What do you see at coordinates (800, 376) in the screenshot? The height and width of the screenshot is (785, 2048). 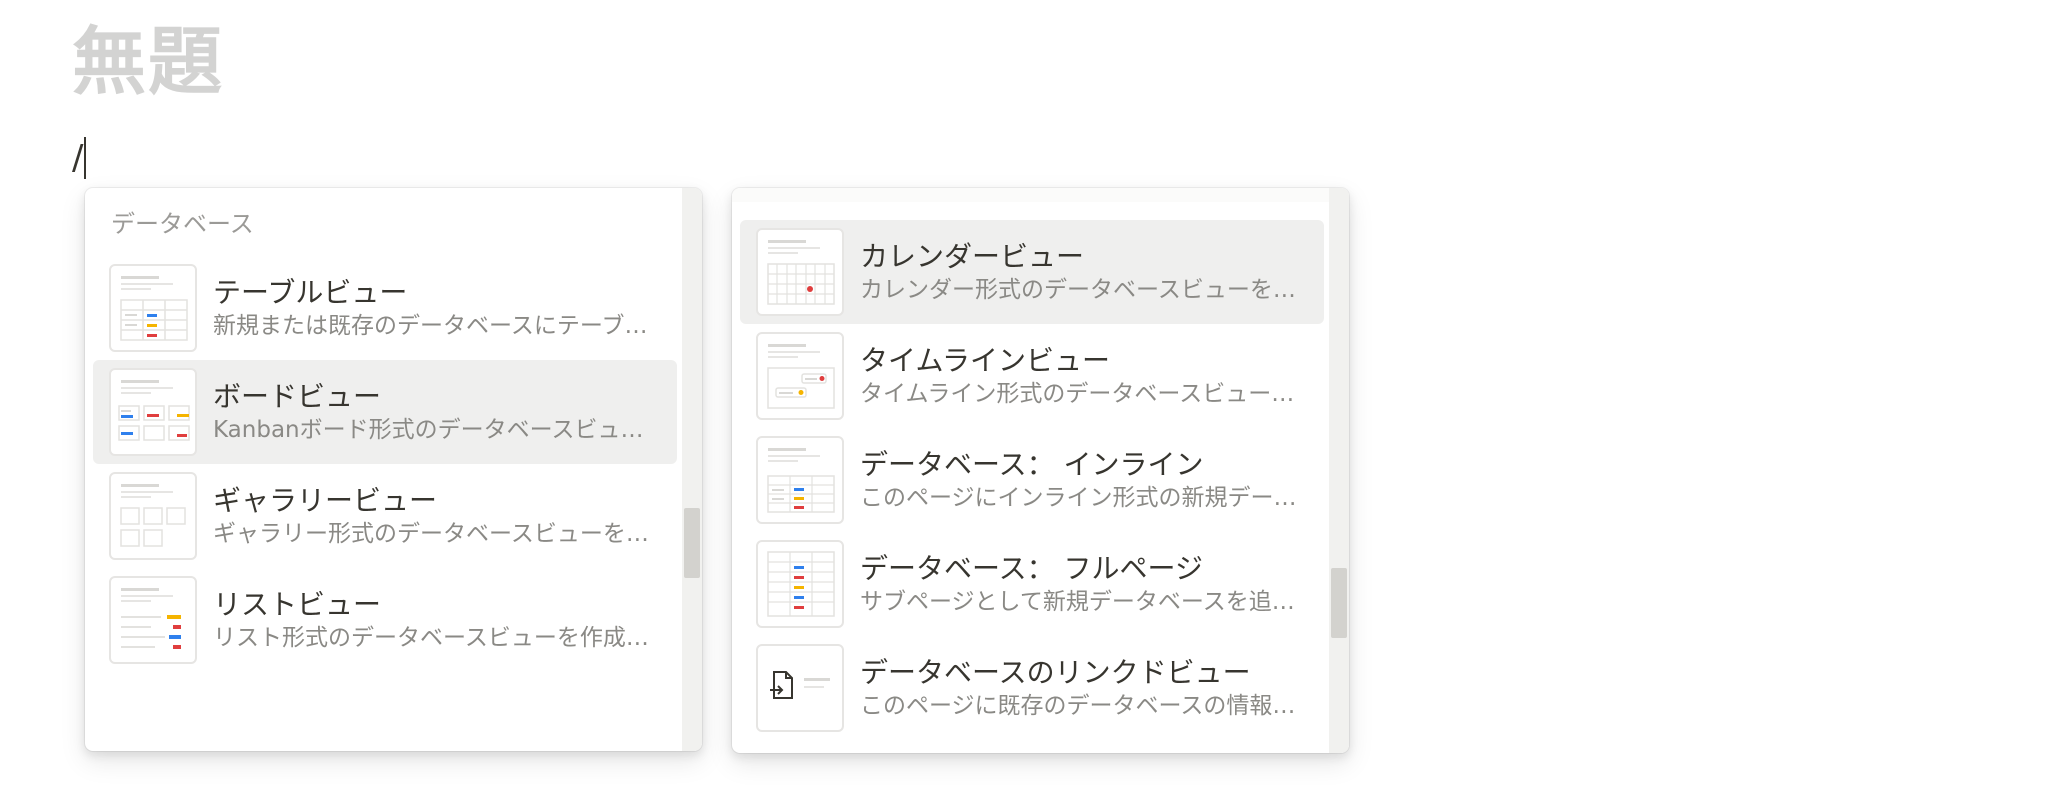 I see `timeline-view-thumbnail-icon` at bounding box center [800, 376].